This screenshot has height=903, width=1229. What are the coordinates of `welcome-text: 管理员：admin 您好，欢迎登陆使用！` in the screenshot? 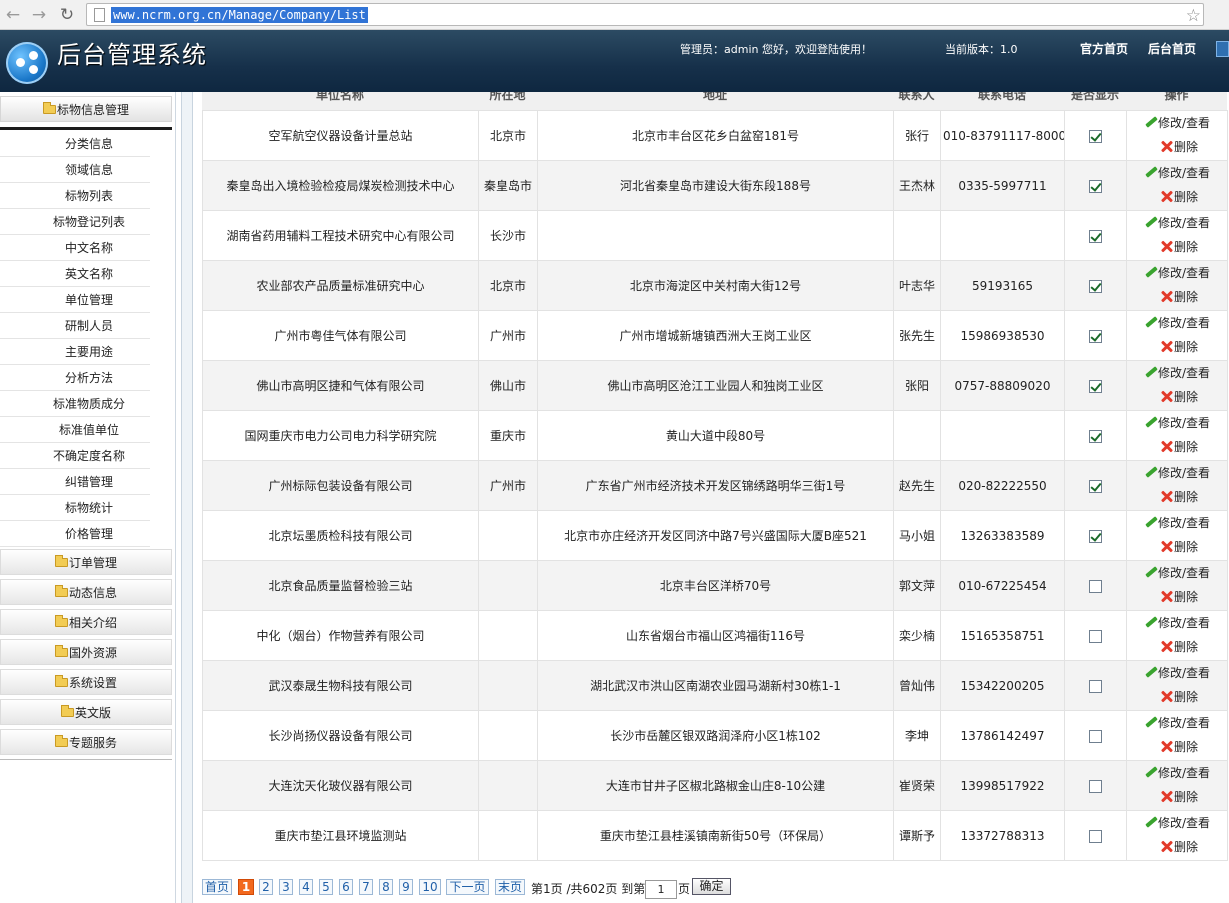 It's located at (776, 49).